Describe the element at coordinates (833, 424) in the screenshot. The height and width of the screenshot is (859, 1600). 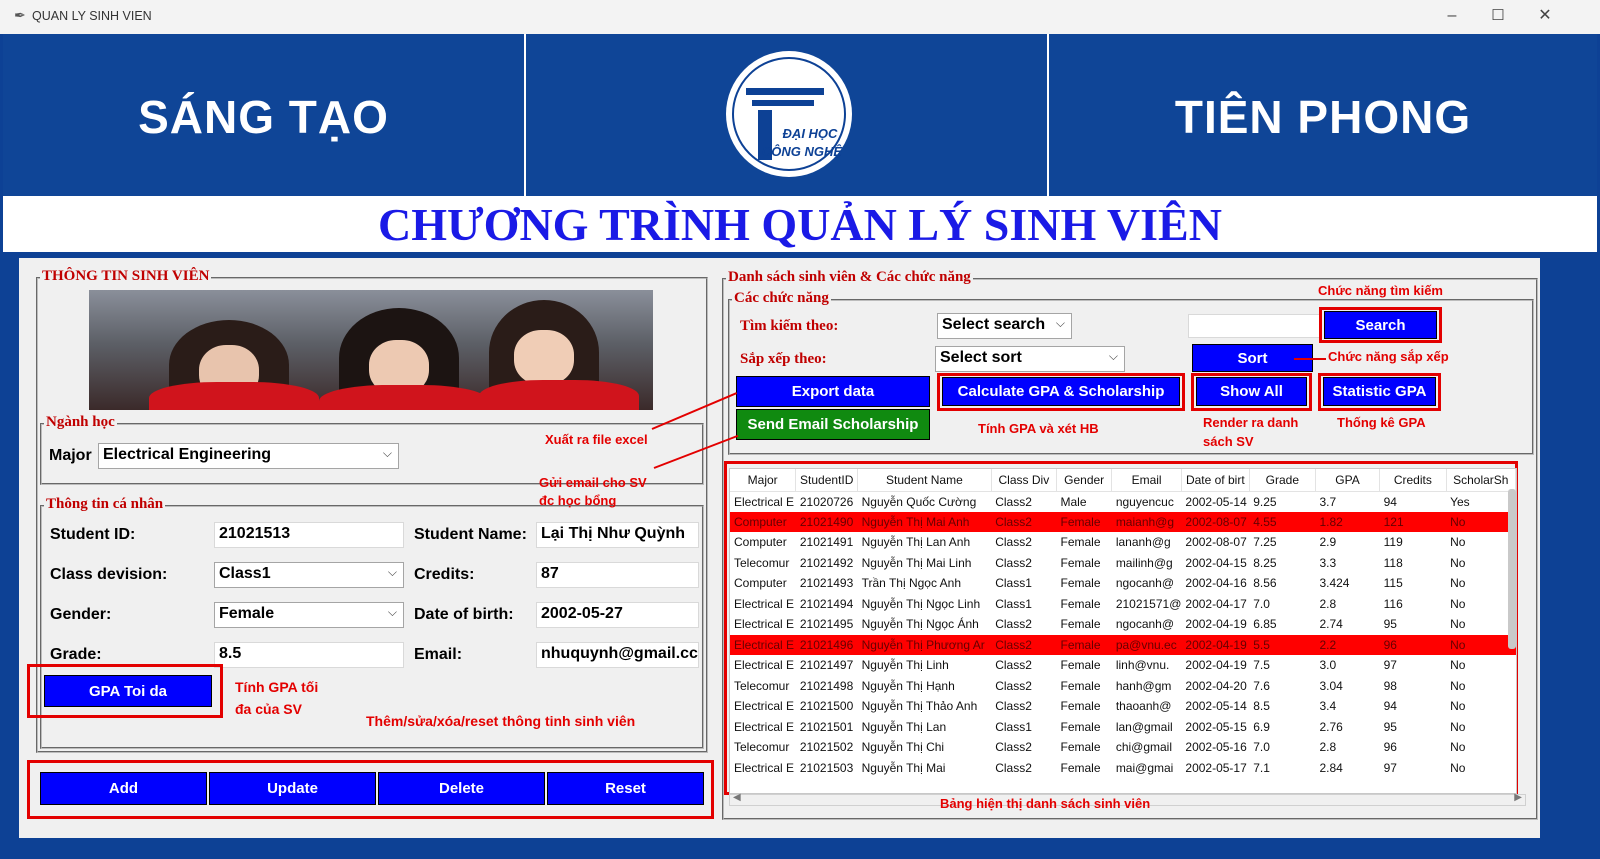
I see `send-email-button: Send Email Scholarship` at that location.